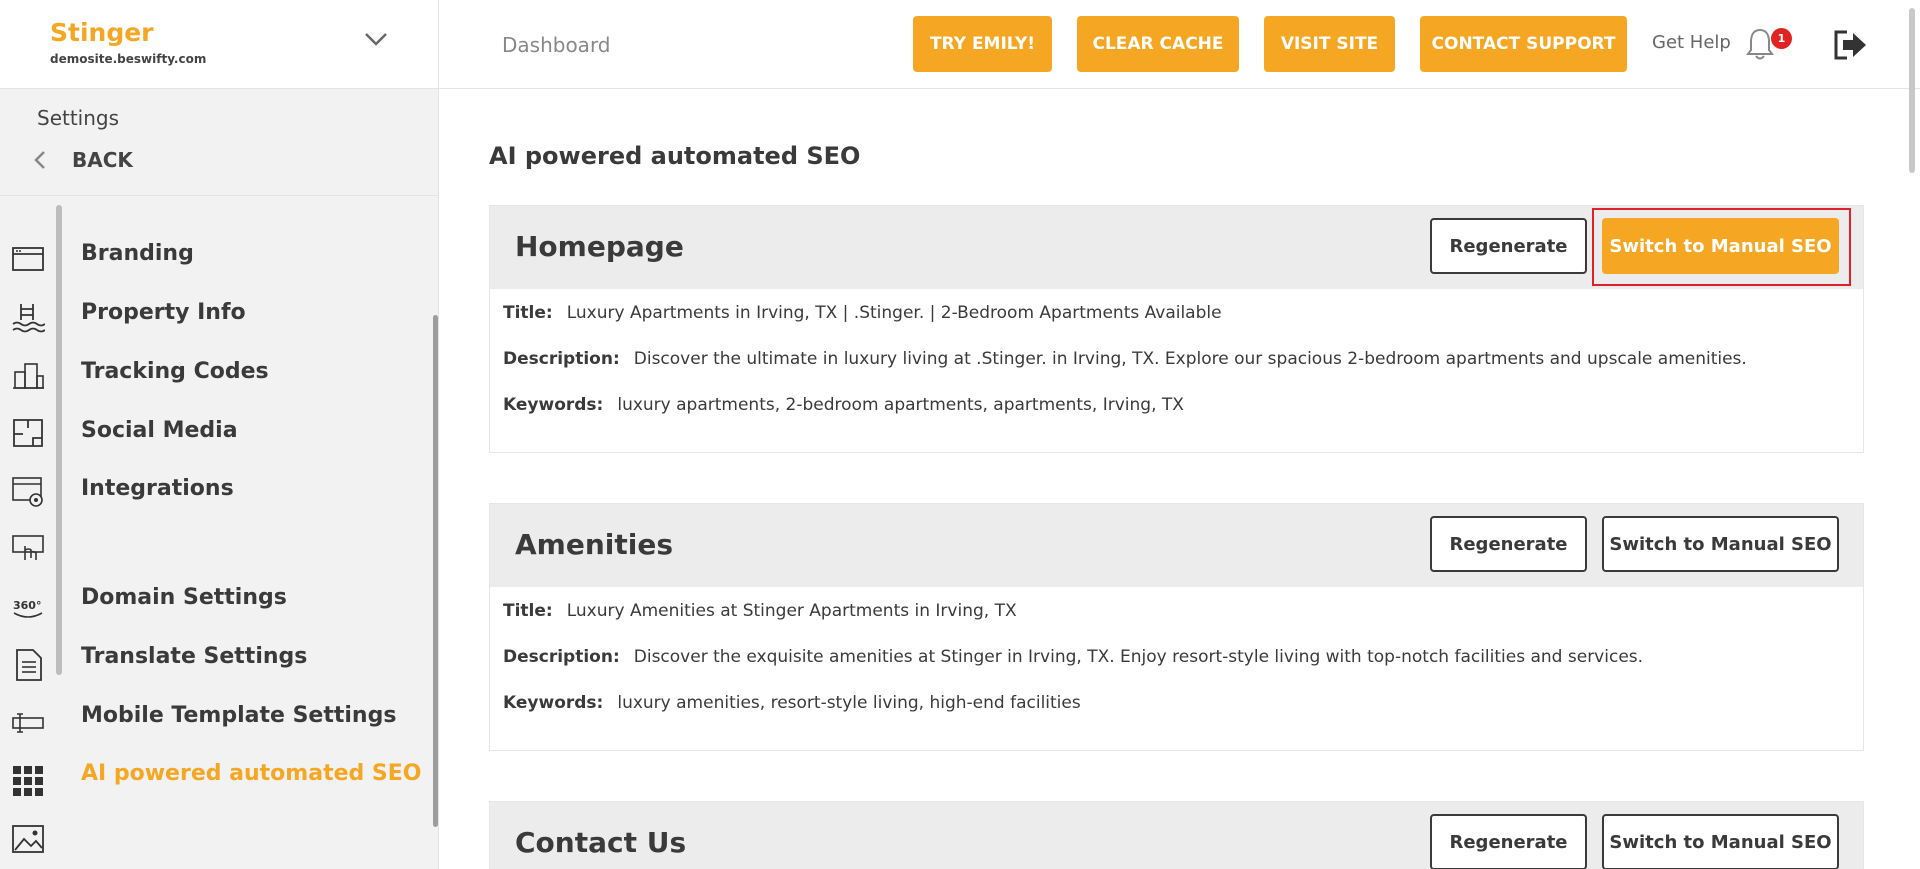 The width and height of the screenshot is (1920, 869). What do you see at coordinates (435, 571) in the screenshot?
I see `sidebar-scrollbar` at bounding box center [435, 571].